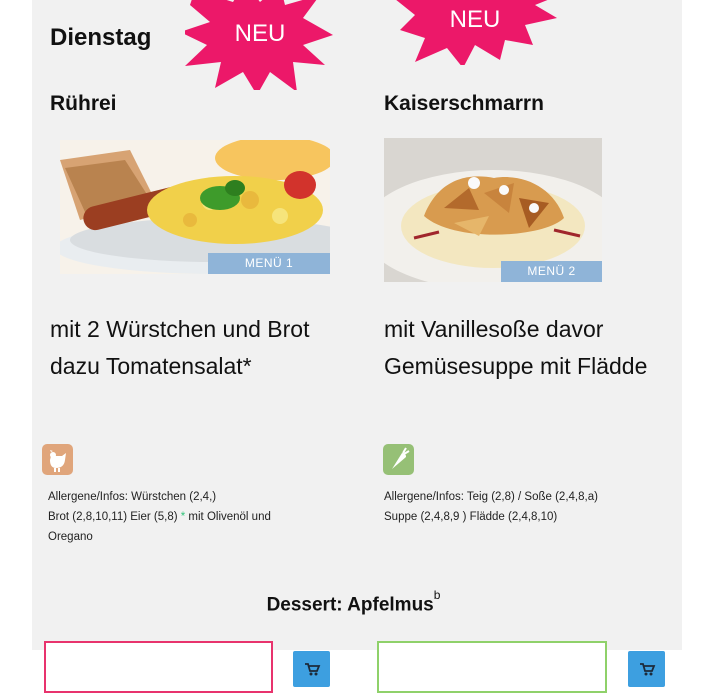 The height and width of the screenshot is (693, 707). I want to click on menu-1-tag: MENÜ 1, so click(269, 263).